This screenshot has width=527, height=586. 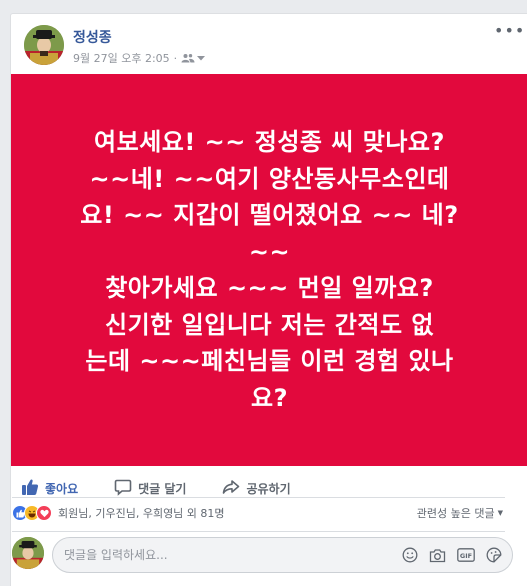 I want to click on svg-text: GIF, so click(x=466, y=556).